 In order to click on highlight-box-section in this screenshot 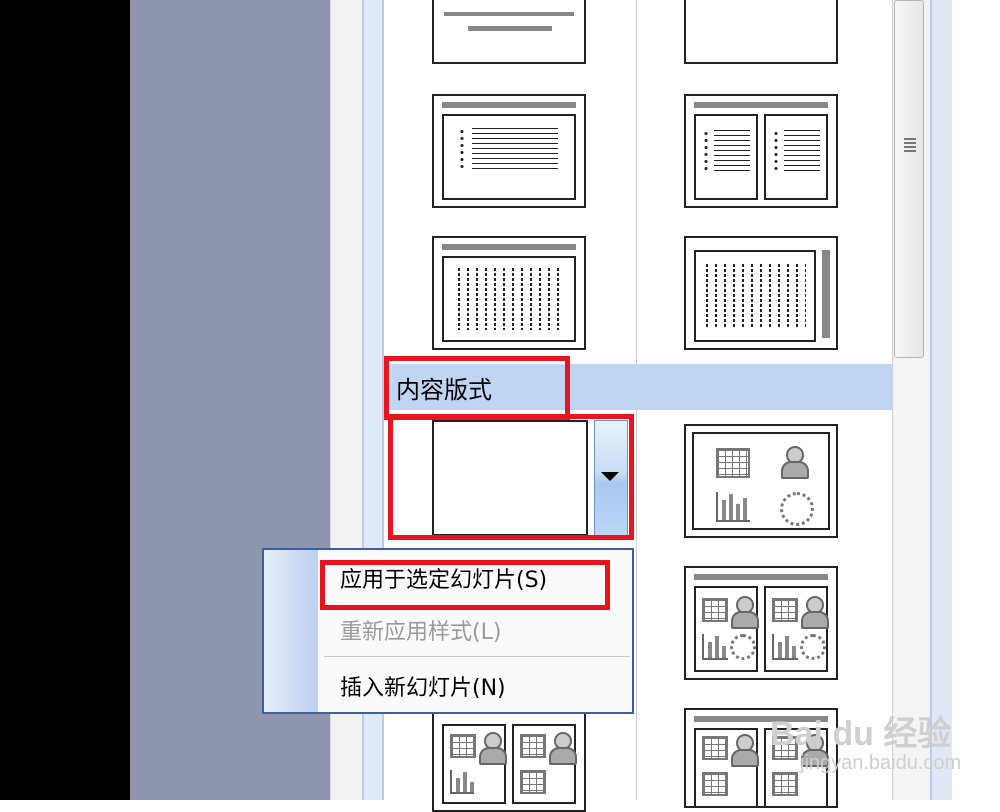, I will do `click(477, 388)`.